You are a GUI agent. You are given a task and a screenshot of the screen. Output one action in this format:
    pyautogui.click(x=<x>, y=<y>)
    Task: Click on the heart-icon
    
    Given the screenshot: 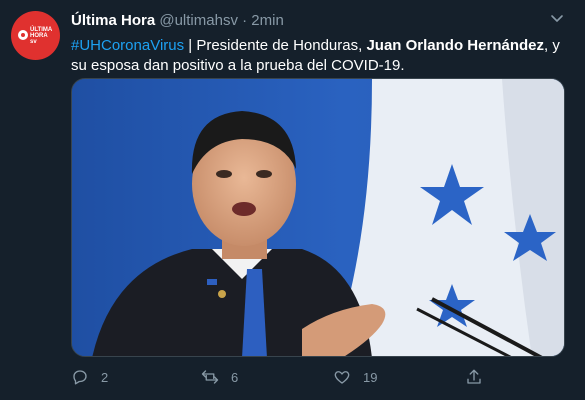 What is the action you would take?
    pyautogui.click(x=342, y=377)
    